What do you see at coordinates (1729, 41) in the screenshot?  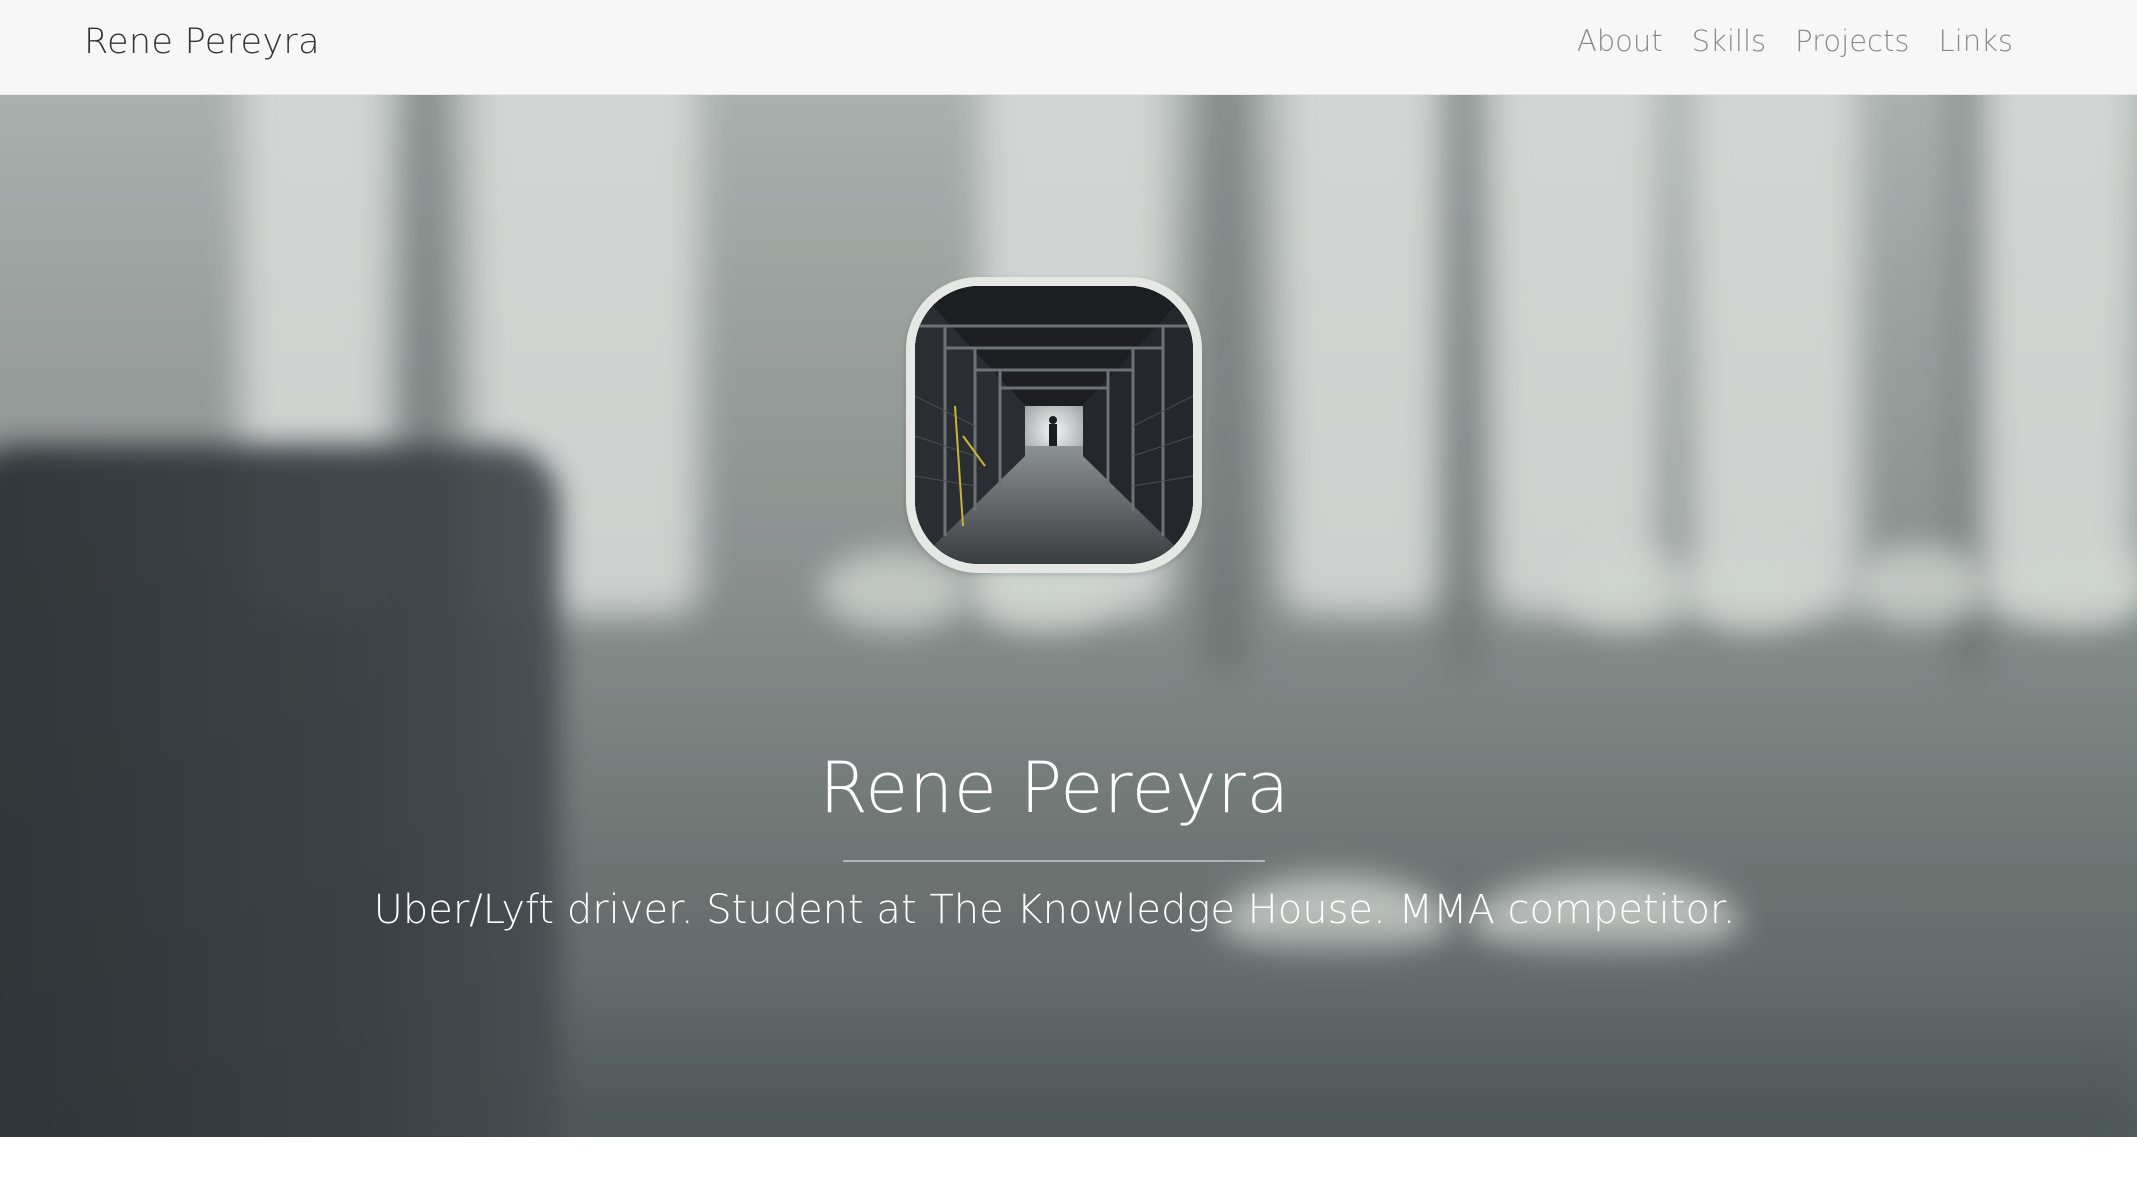 I see `nav-link-skills: Skills` at bounding box center [1729, 41].